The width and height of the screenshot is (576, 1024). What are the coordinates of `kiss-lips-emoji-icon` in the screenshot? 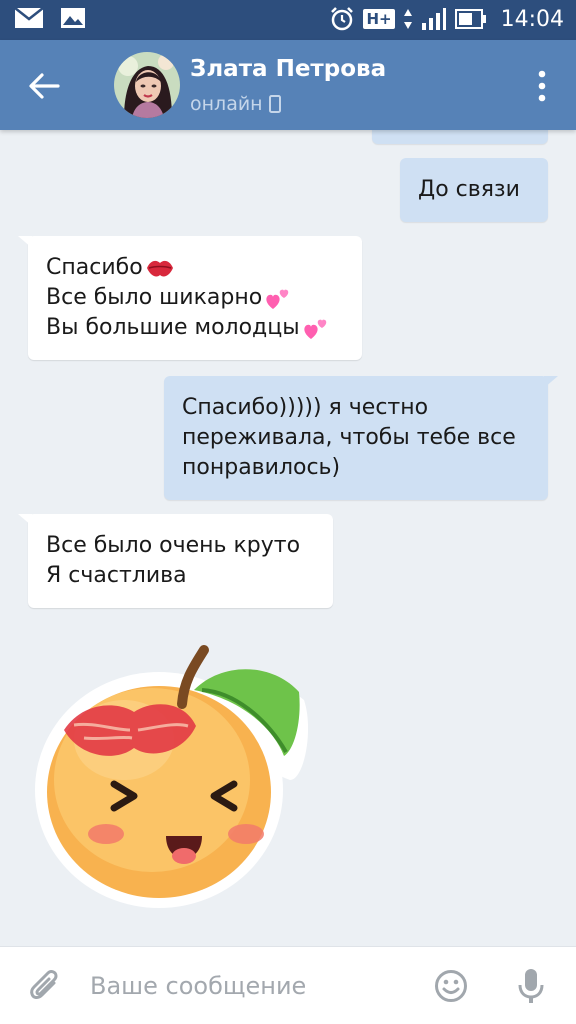 It's located at (159, 268).